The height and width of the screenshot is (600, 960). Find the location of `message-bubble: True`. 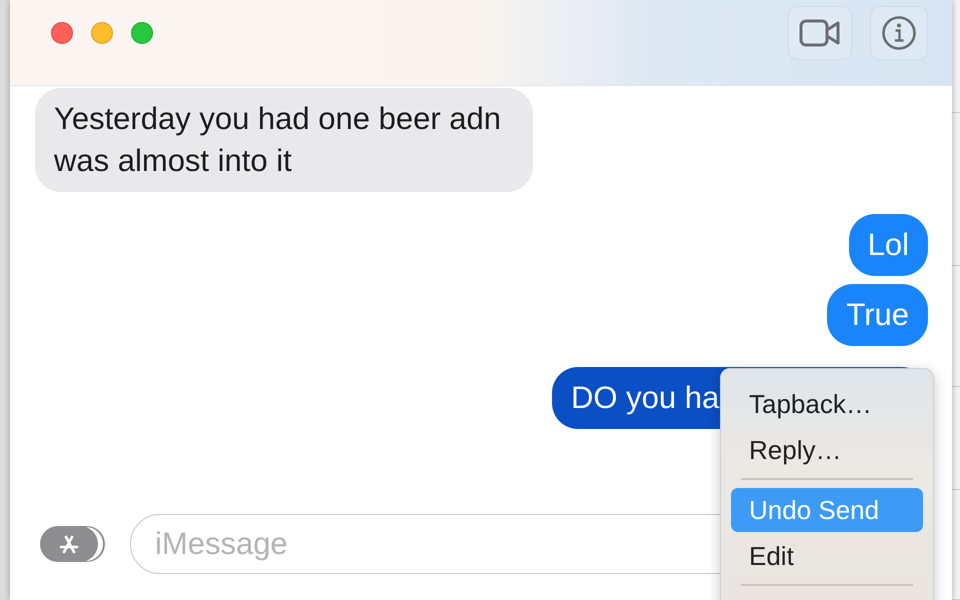

message-bubble: True is located at coordinates (877, 315).